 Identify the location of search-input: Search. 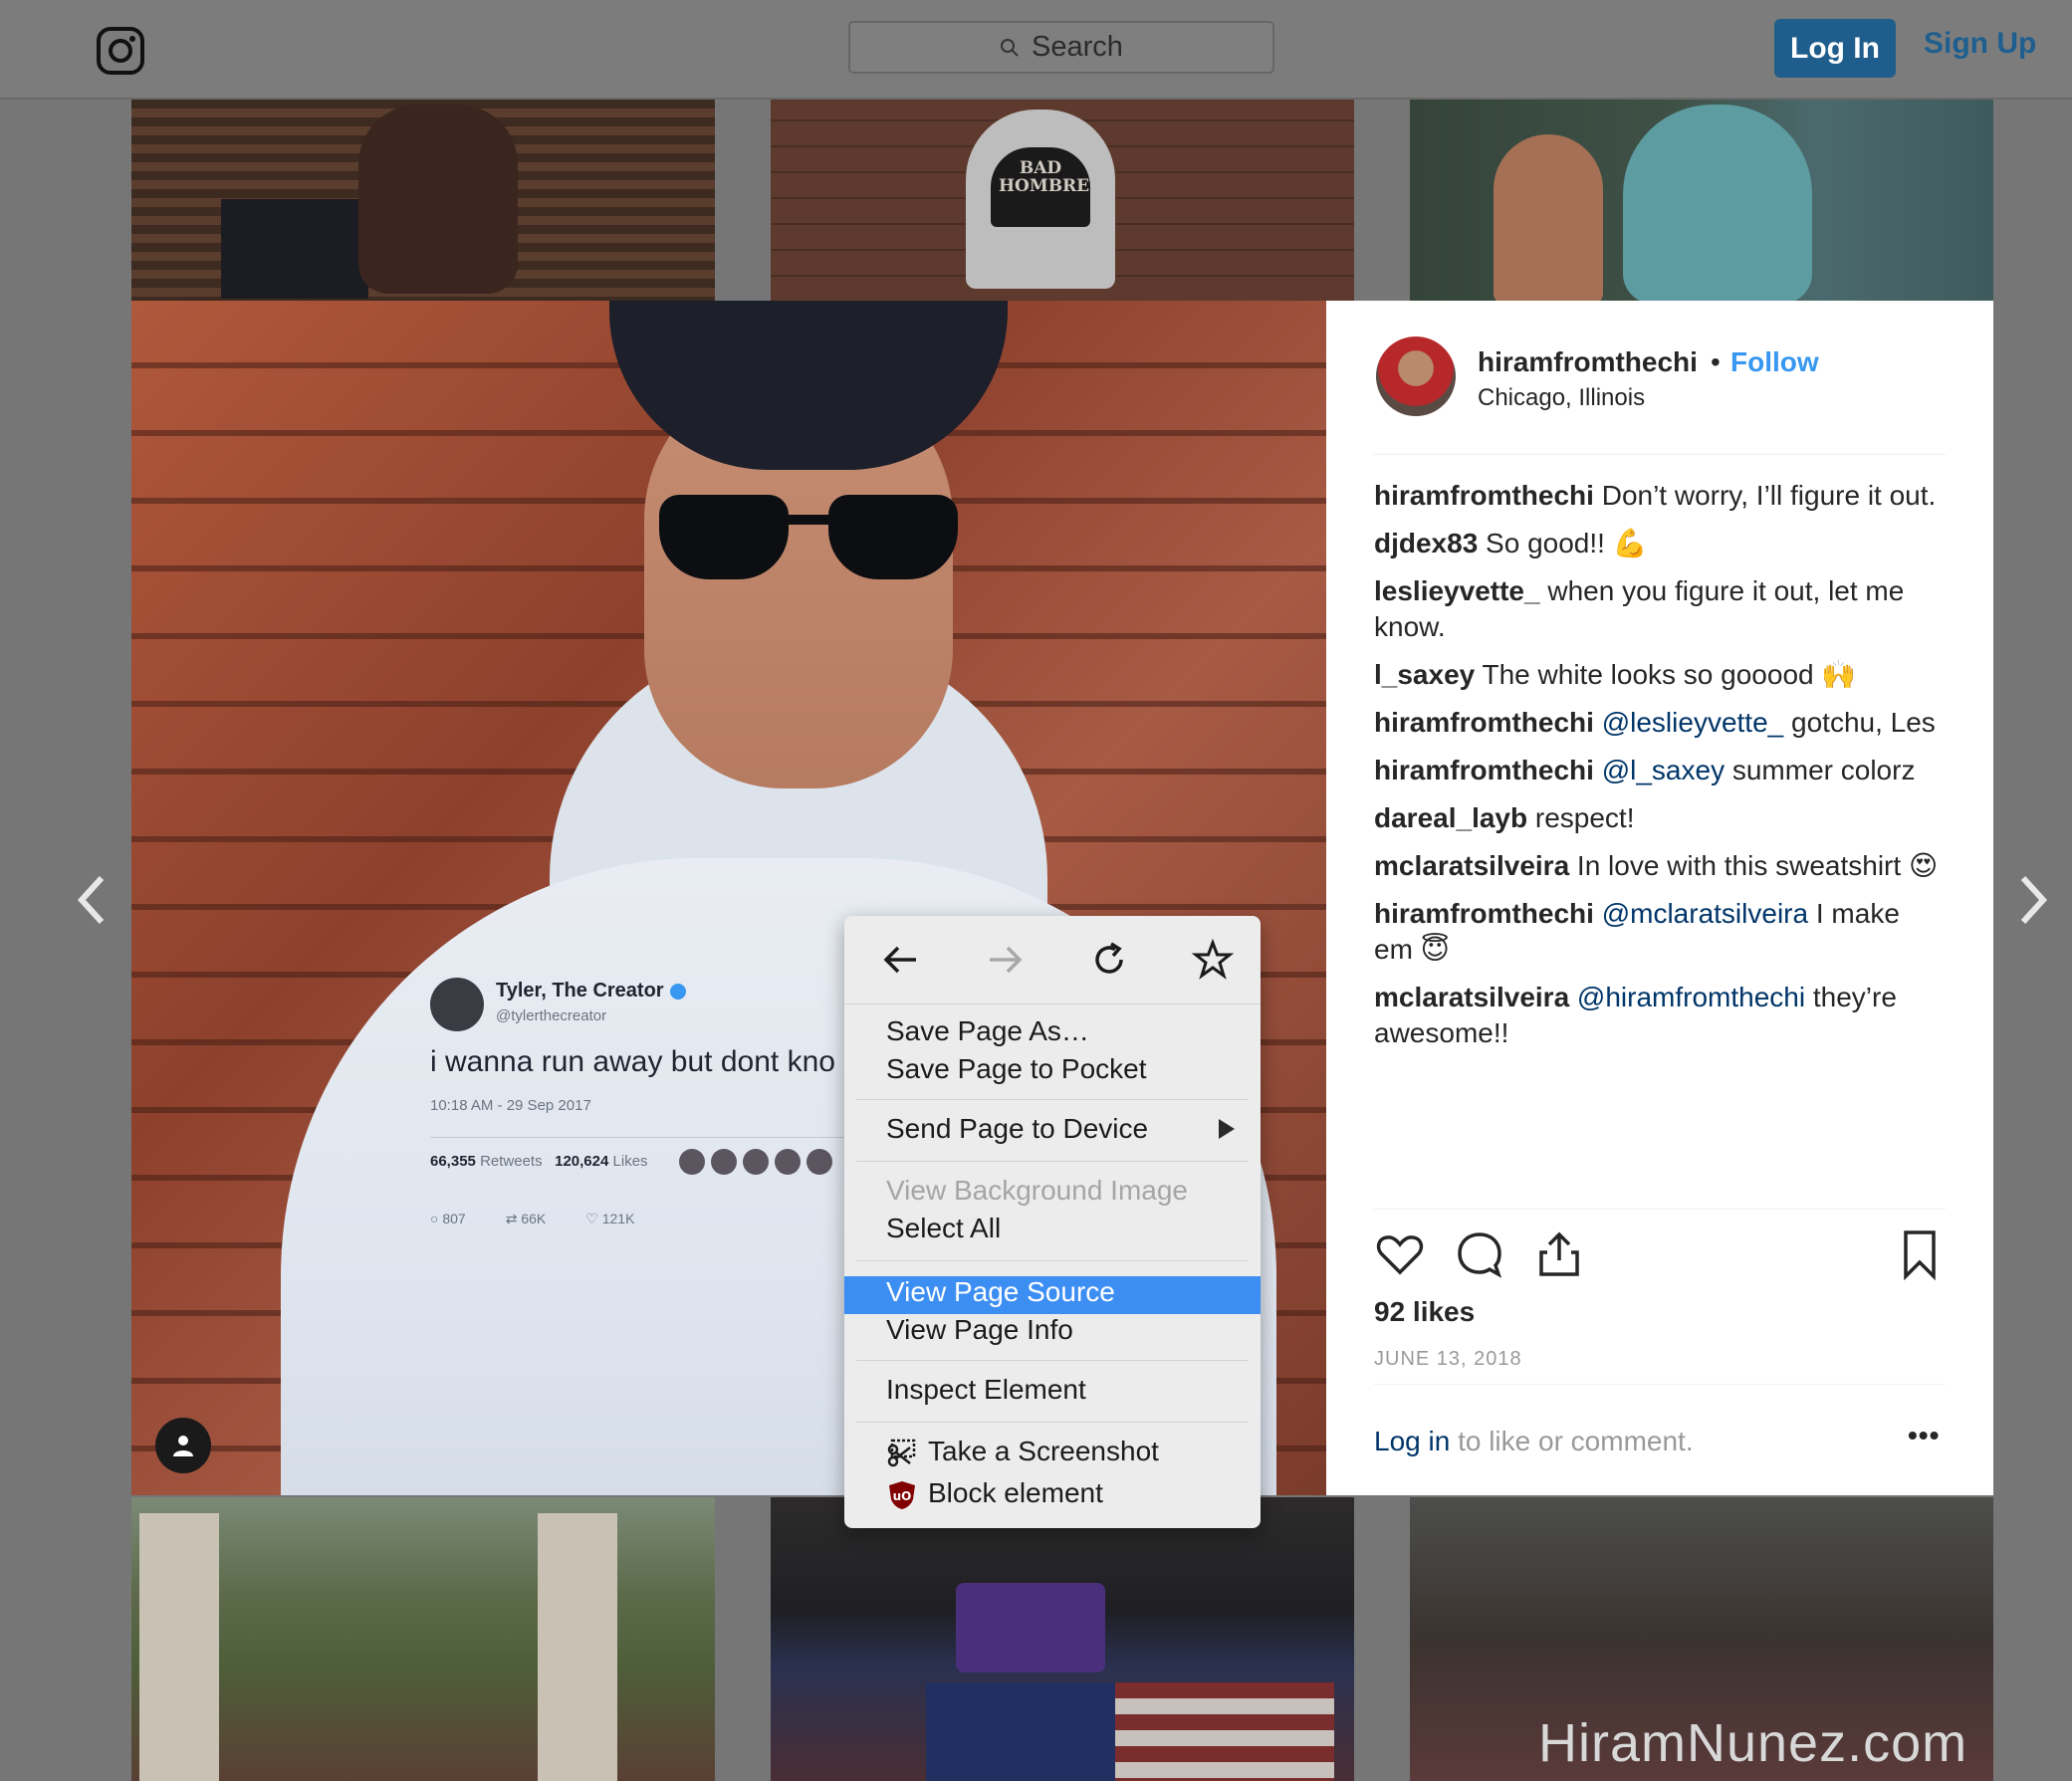
(1061, 47).